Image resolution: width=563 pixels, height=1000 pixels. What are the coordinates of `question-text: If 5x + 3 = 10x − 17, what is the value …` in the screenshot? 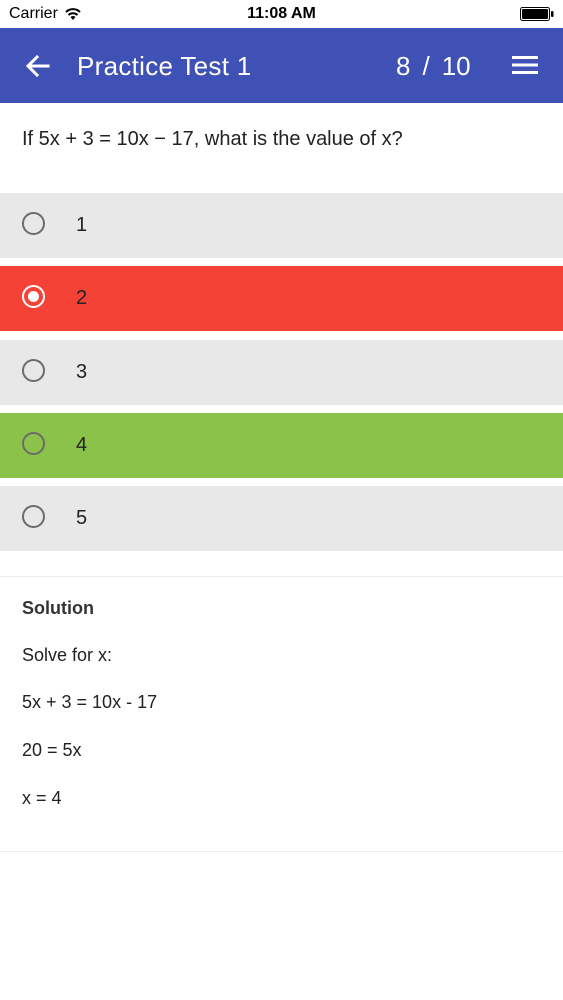 It's located at (212, 139).